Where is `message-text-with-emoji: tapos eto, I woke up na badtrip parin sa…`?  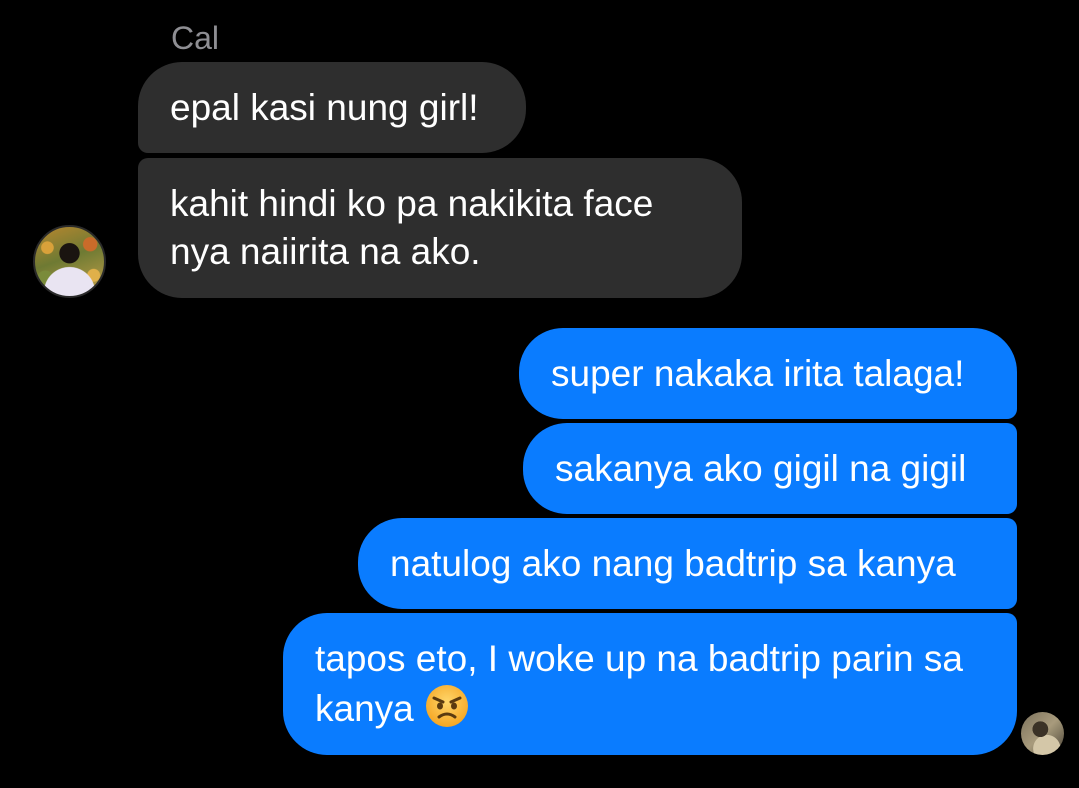 message-text-with-emoji: tapos eto, I woke up na badtrip parin sa… is located at coordinates (645, 684).